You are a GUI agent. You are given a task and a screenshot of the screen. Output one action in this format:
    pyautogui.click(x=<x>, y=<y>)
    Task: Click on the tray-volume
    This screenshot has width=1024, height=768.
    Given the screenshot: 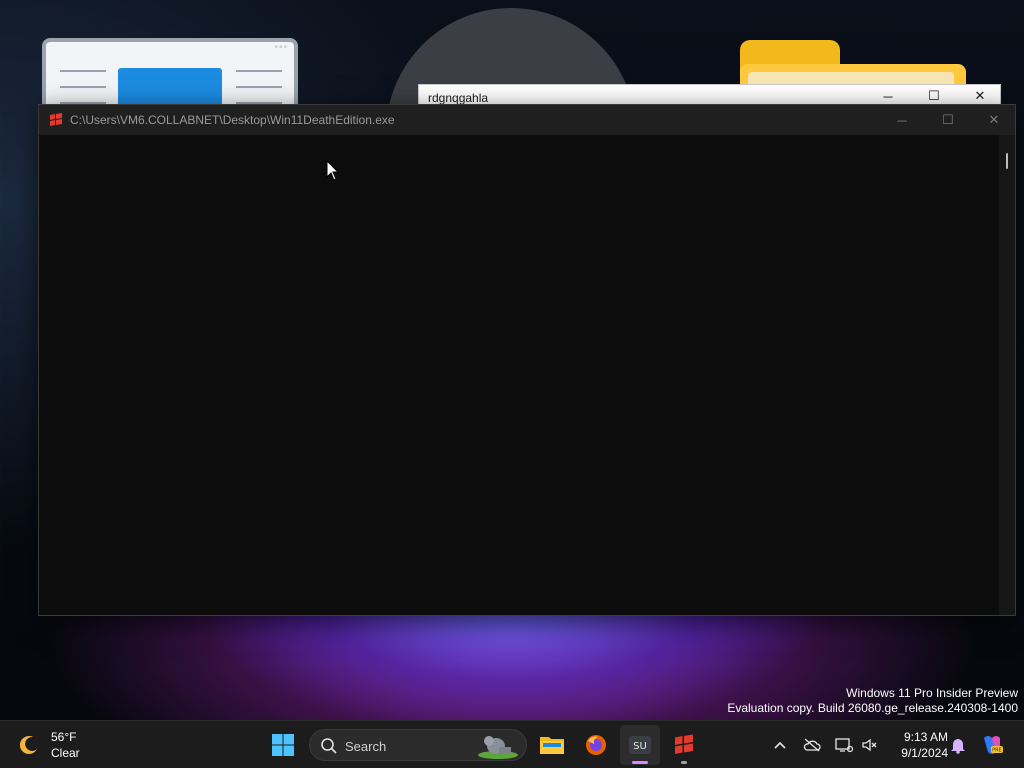 What is the action you would take?
    pyautogui.click(x=870, y=745)
    